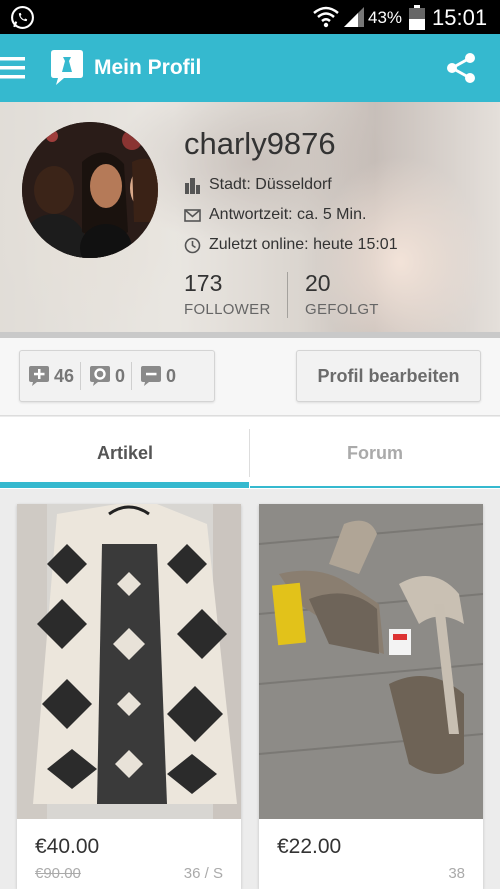  Describe the element at coordinates (259, 244) in the screenshot. I see `online-label: Zuletzt online:` at that location.